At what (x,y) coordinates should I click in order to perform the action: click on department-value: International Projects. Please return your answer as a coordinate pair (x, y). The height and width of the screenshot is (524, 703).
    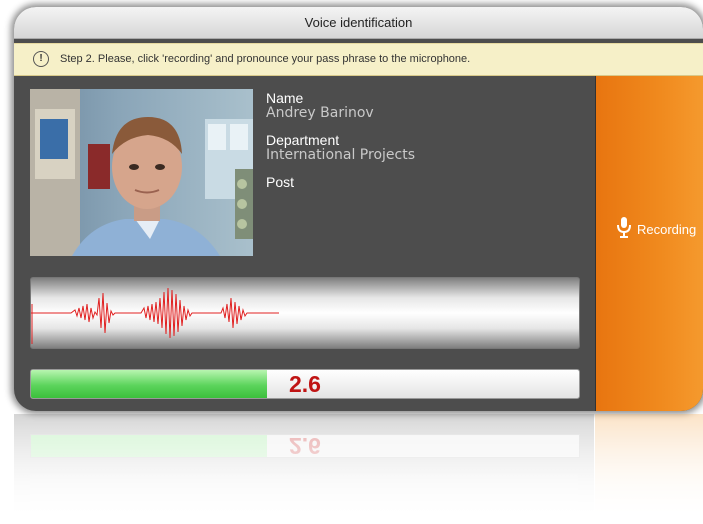
    Looking at the image, I should click on (340, 155).